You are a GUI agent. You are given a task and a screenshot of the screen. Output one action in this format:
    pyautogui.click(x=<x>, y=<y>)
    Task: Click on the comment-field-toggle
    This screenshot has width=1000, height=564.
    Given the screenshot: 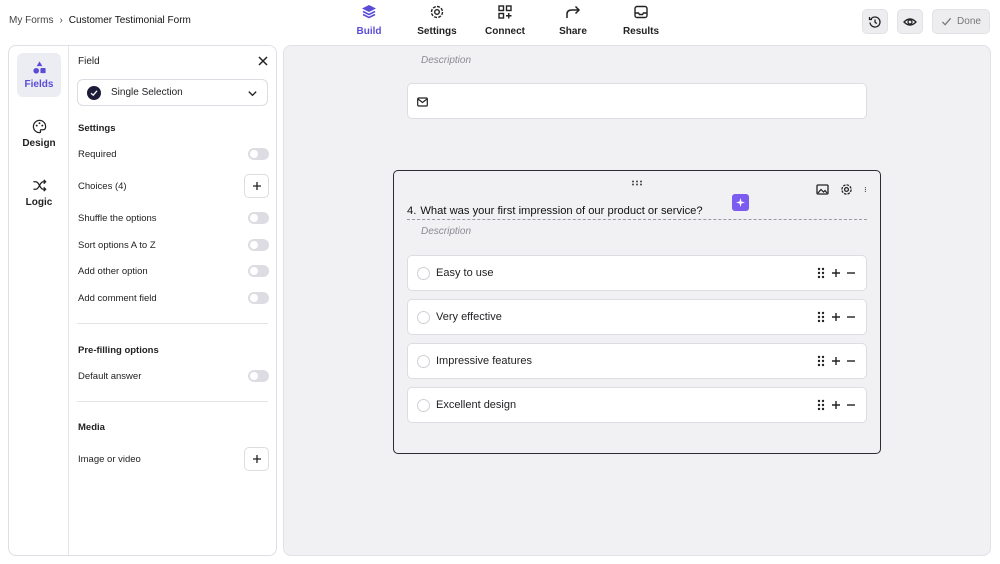 What is the action you would take?
    pyautogui.click(x=258, y=298)
    